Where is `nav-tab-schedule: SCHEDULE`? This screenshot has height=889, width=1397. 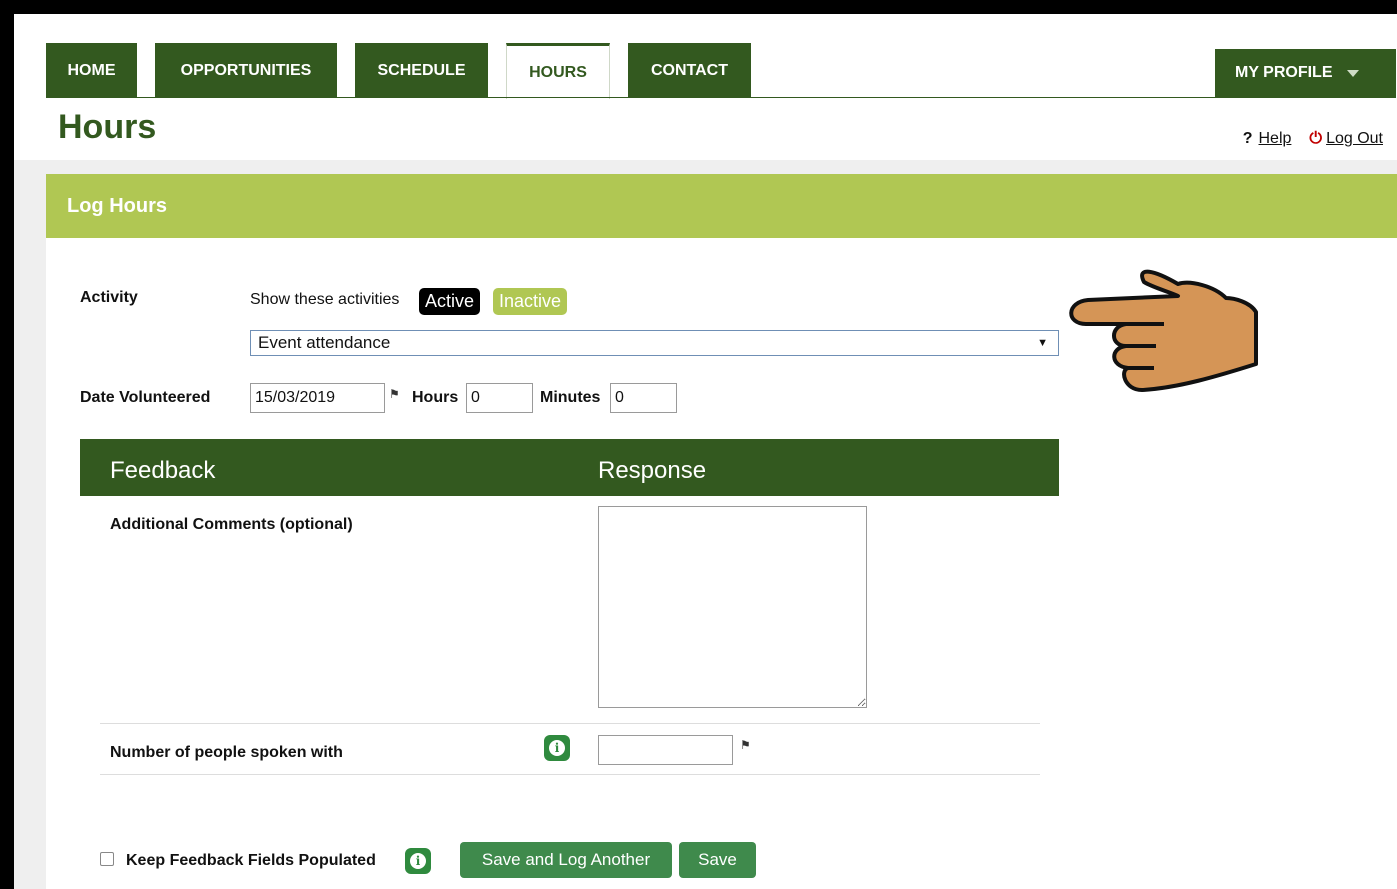
nav-tab-schedule: SCHEDULE is located at coordinates (421, 70).